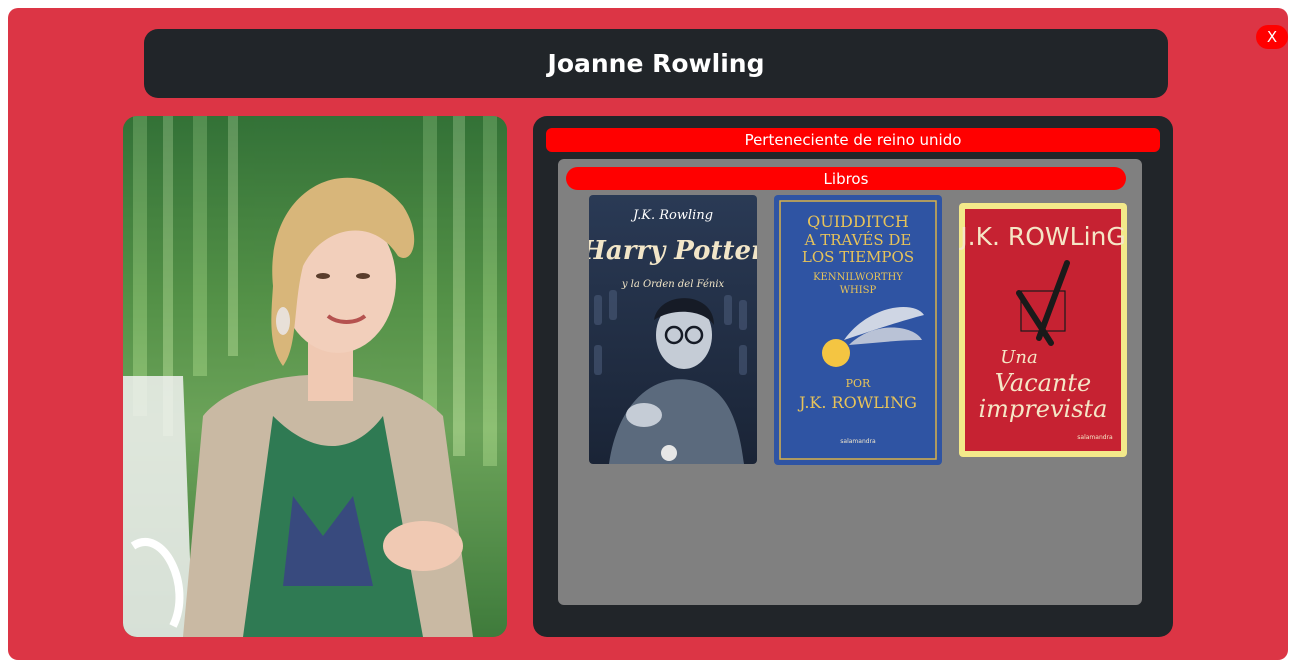 The image size is (1302, 672). What do you see at coordinates (1272, 37) in the screenshot?
I see `close-button: X` at bounding box center [1272, 37].